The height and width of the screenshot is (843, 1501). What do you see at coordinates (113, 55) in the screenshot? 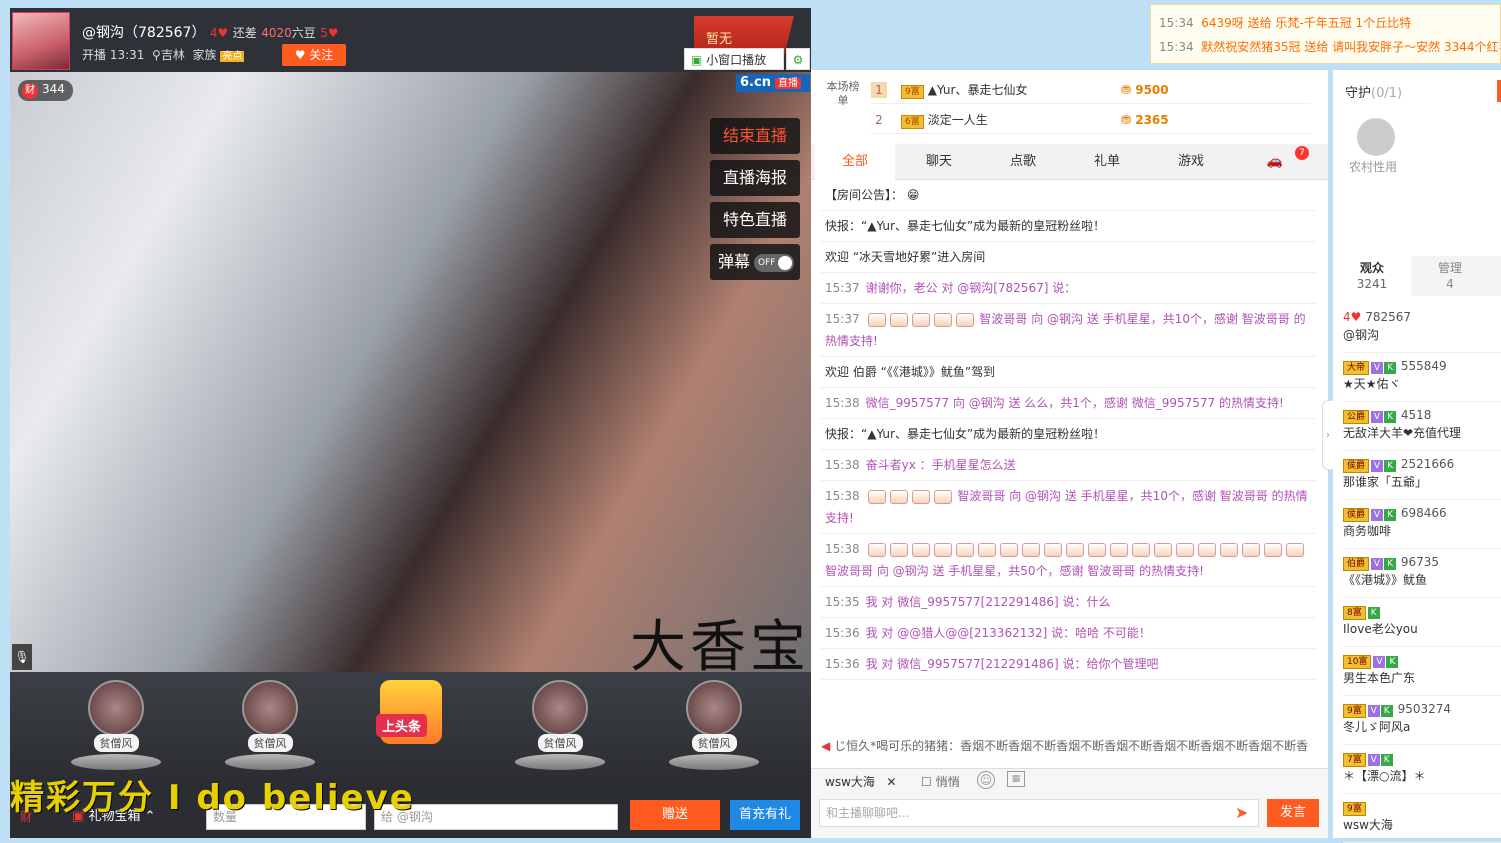
I see `live-time: 开播 13:31` at bounding box center [113, 55].